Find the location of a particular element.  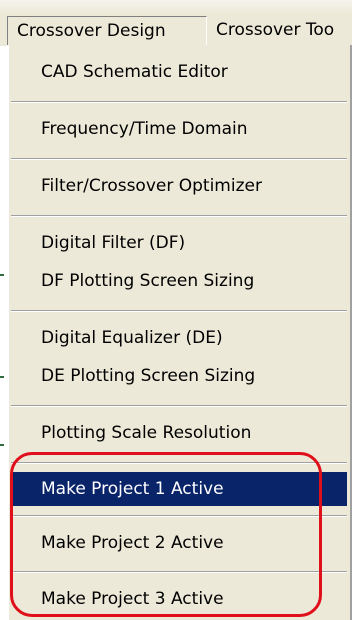

menu-item-digital-equalizer: Digital Equalizer (DE) is located at coordinates (179, 338).